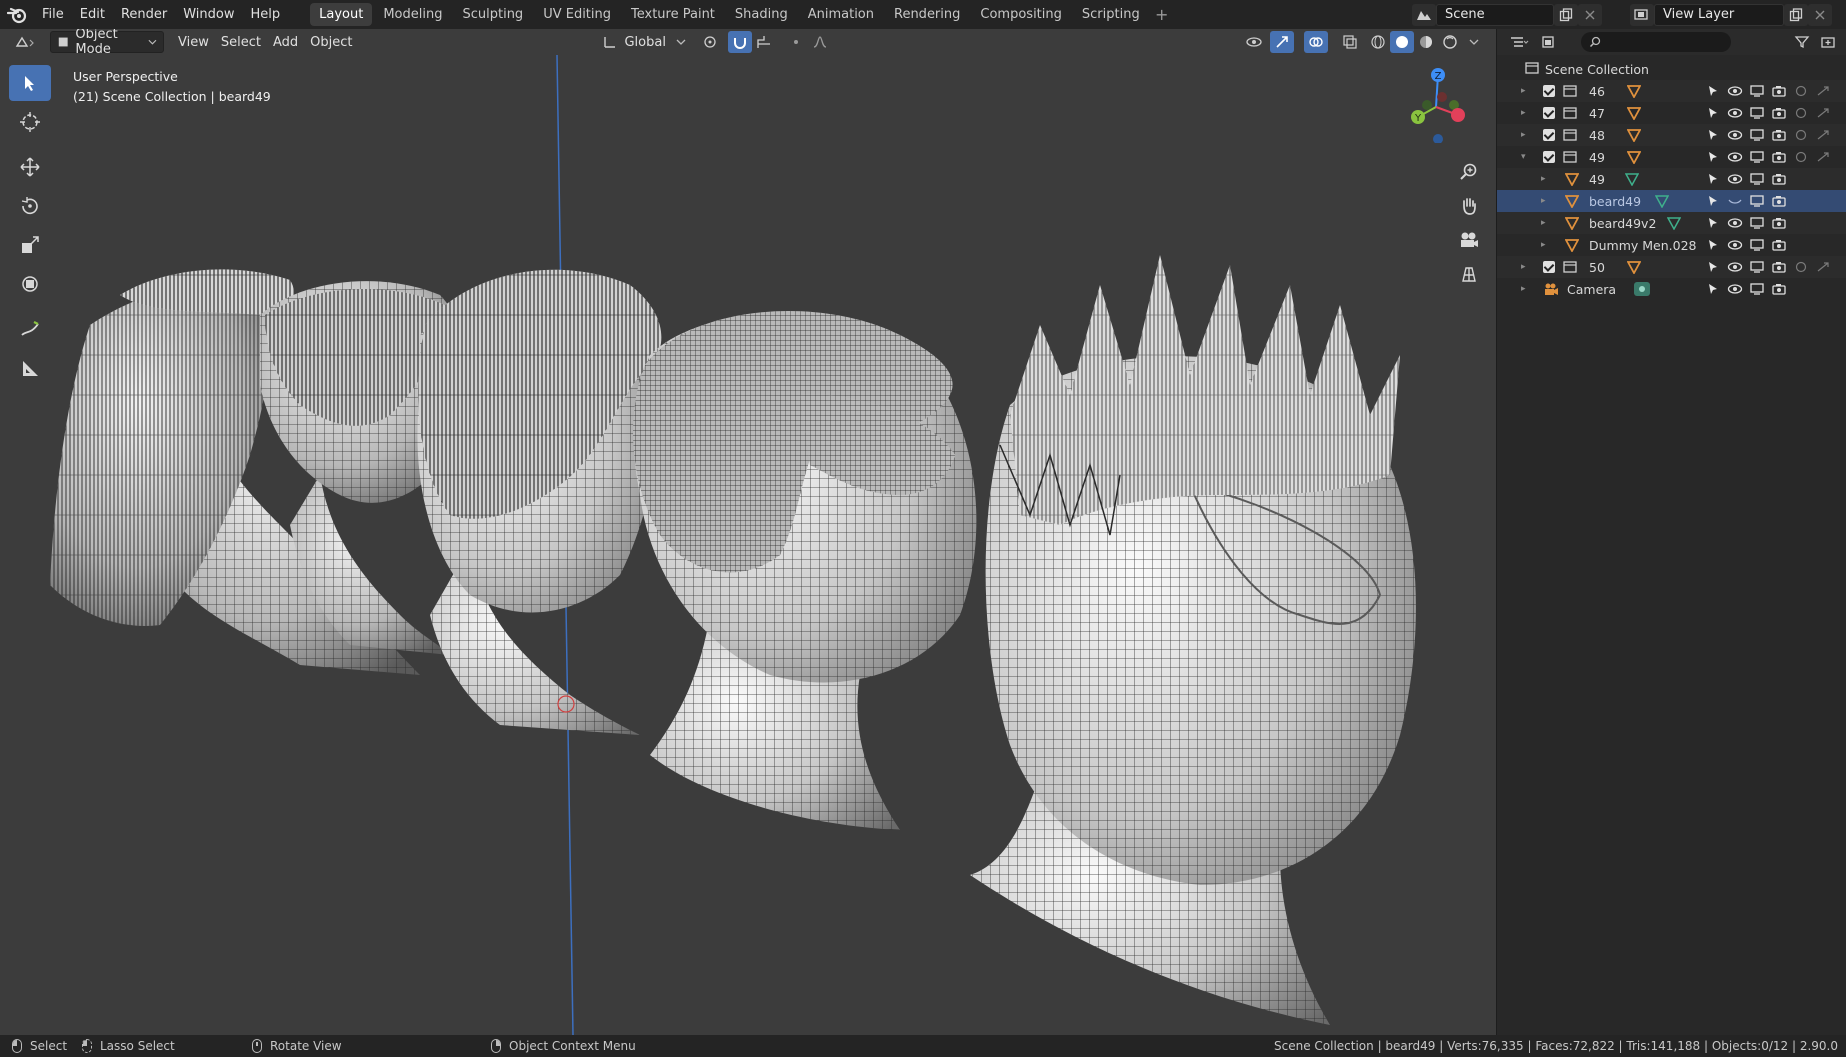 The height and width of the screenshot is (1057, 1846). Describe the element at coordinates (1426, 42) in the screenshot. I see `shading-material-button` at that location.